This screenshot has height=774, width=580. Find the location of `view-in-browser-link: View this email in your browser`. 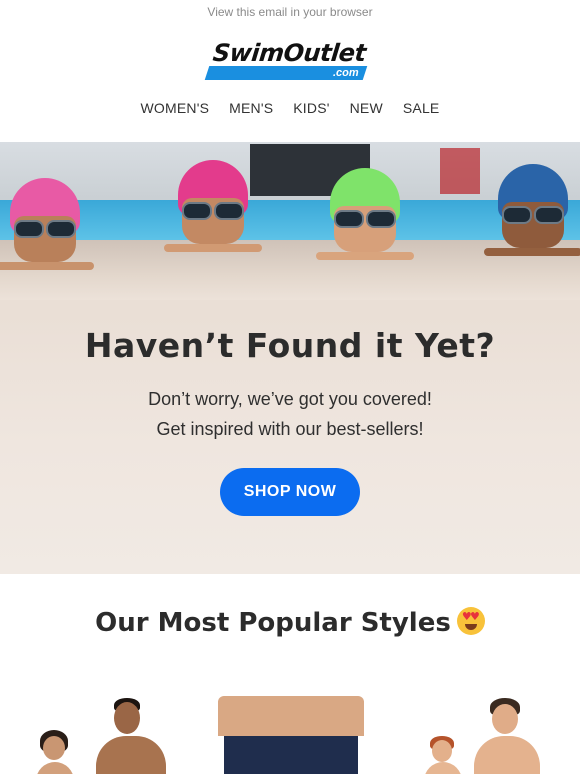

view-in-browser-link: View this email in your browser is located at coordinates (289, 12).